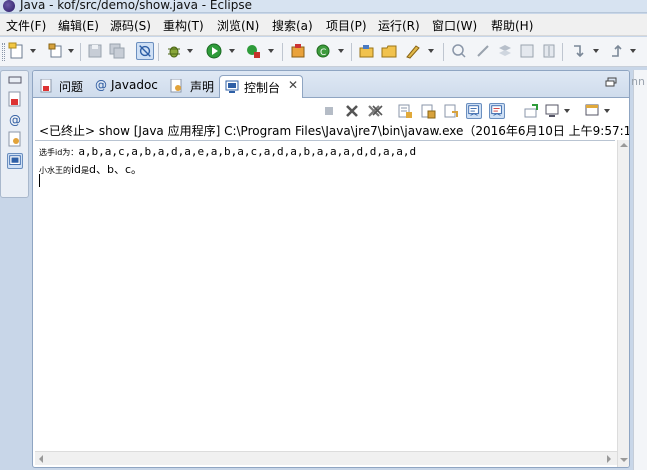  Describe the element at coordinates (624, 460) in the screenshot. I see `scroll-down-icon` at that location.